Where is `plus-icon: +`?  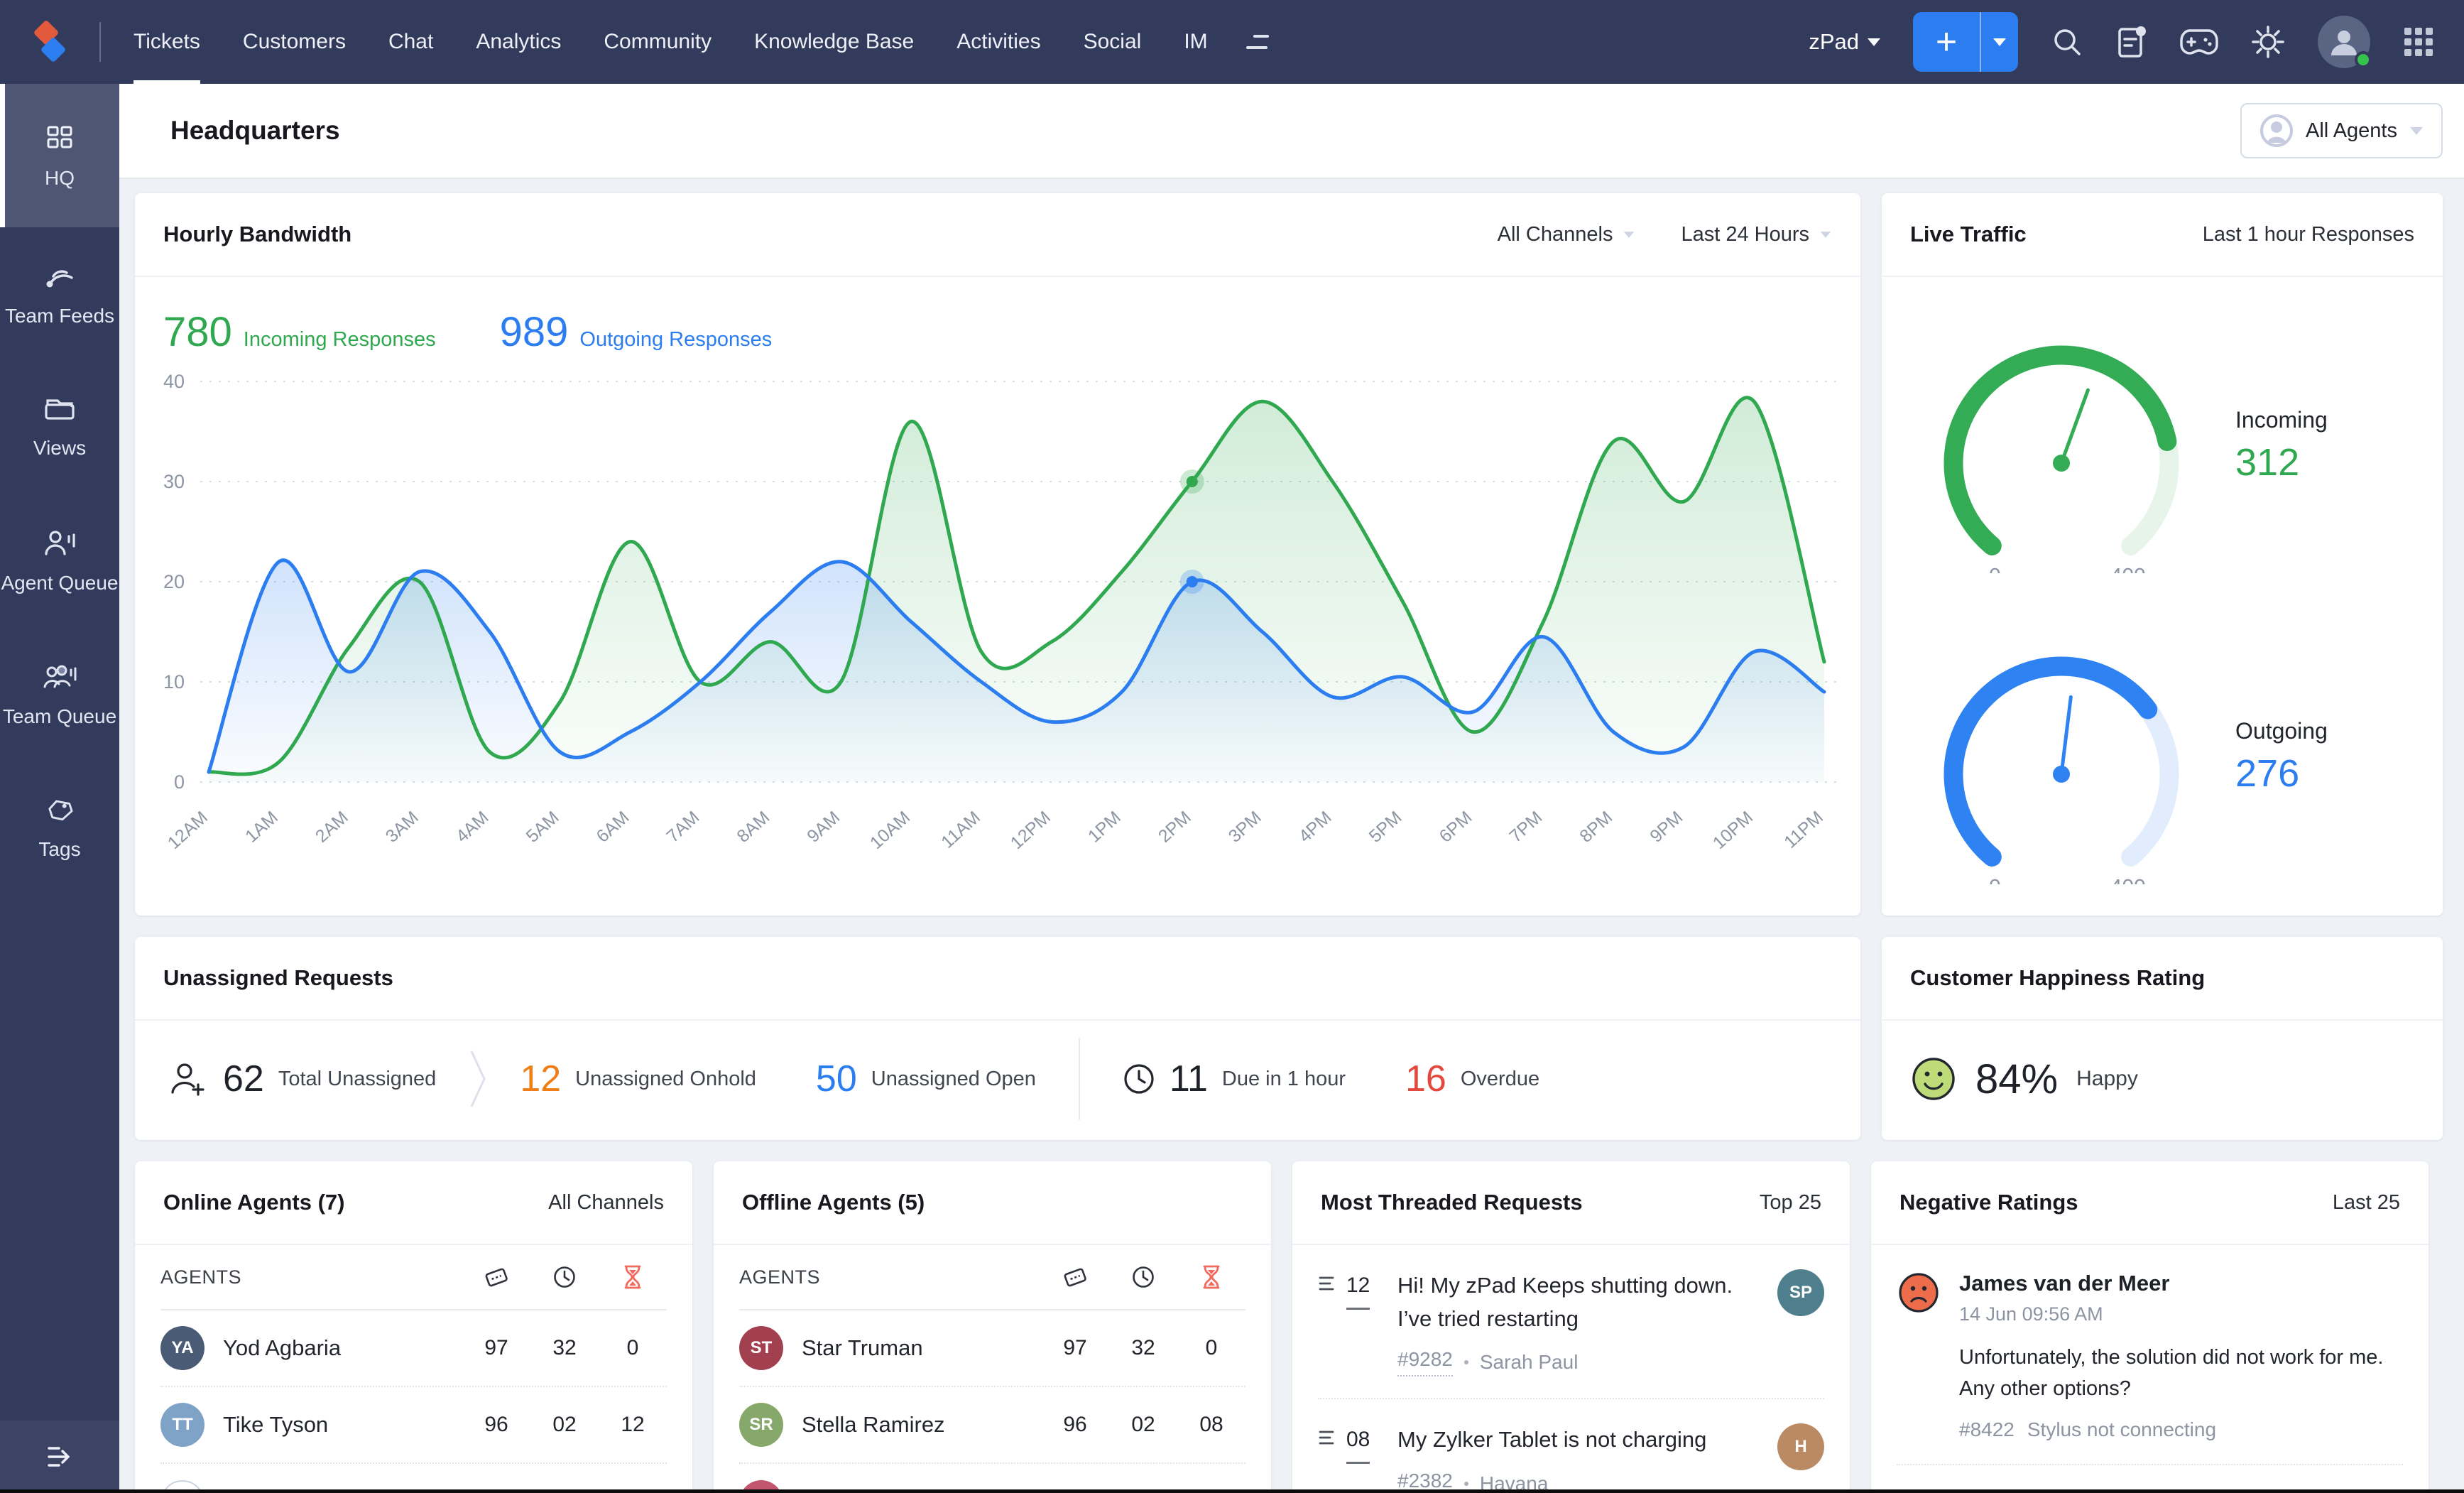
plus-icon: + is located at coordinates (1947, 42).